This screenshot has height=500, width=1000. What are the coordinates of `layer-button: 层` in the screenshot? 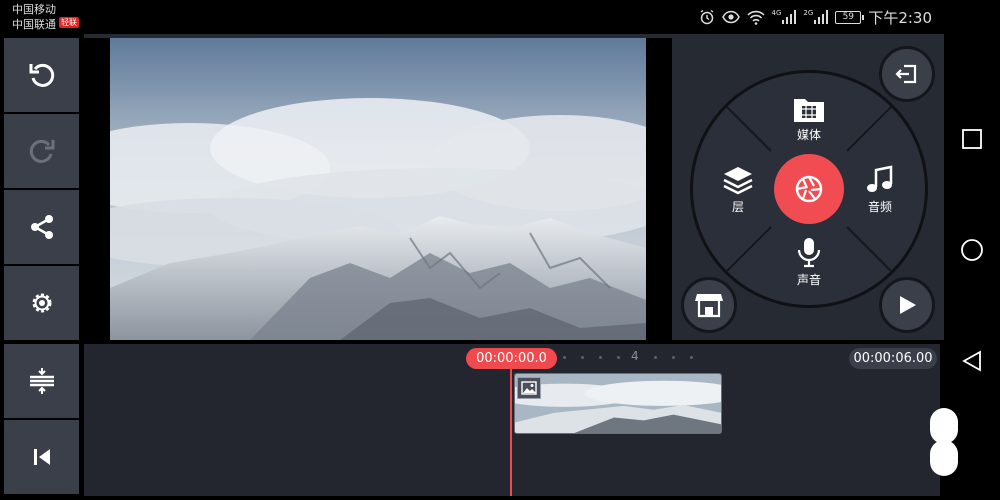 It's located at (738, 190).